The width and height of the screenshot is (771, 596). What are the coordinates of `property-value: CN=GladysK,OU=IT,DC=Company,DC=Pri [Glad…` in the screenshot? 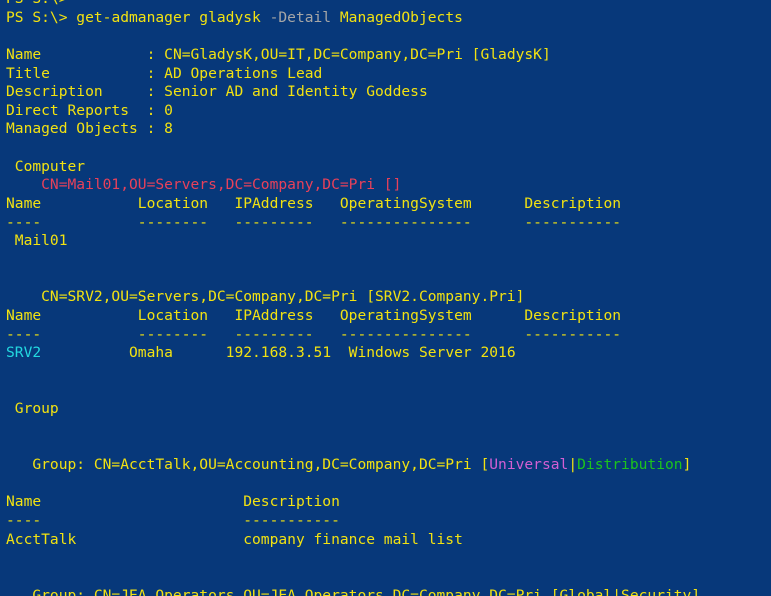 It's located at (357, 54).